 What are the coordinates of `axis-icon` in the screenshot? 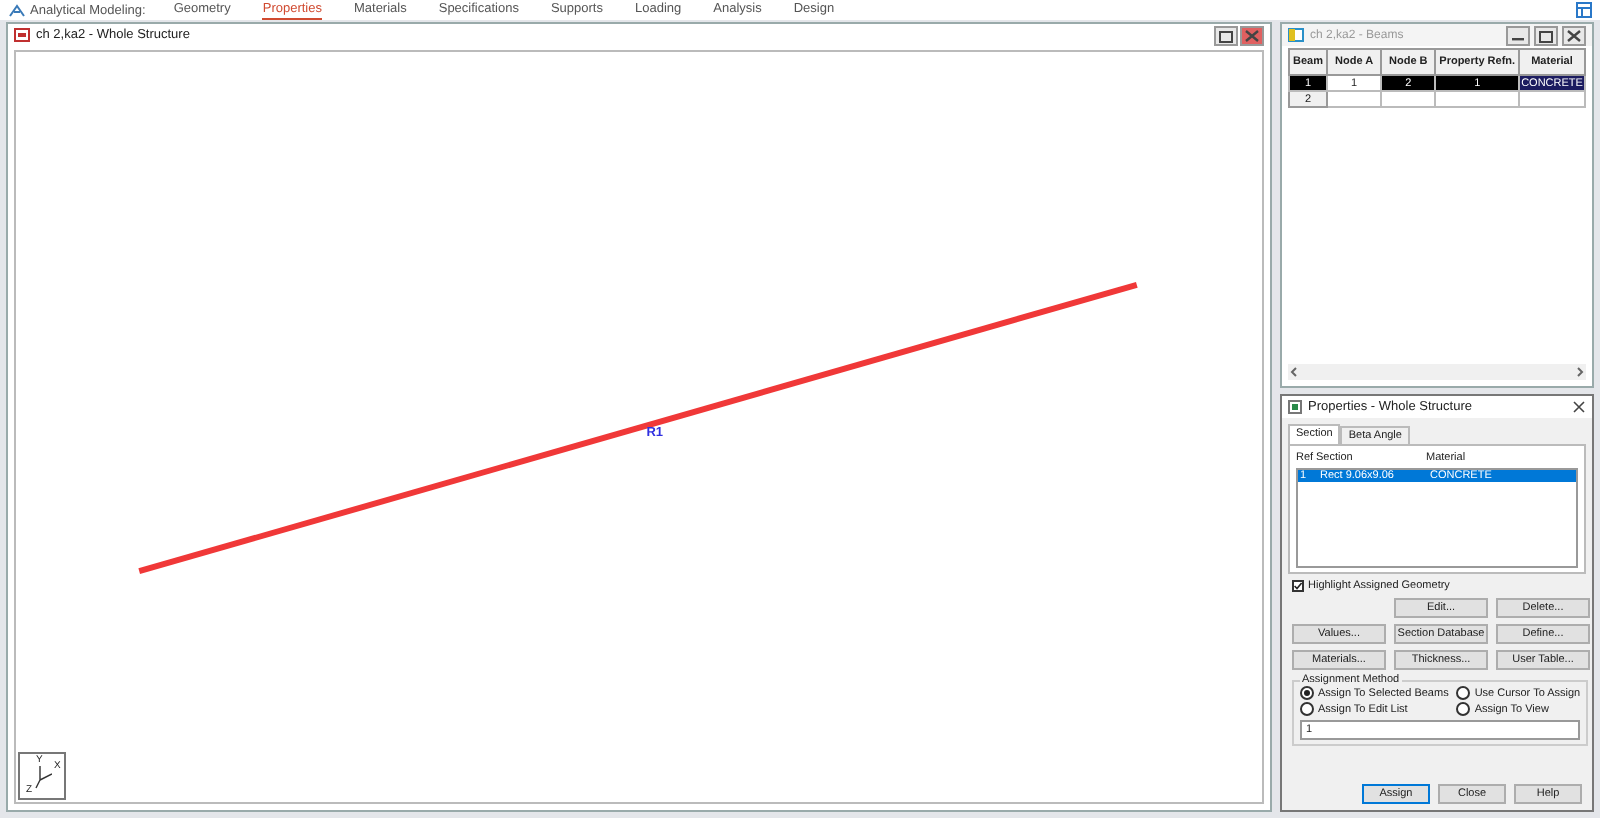 It's located at (43, 778).